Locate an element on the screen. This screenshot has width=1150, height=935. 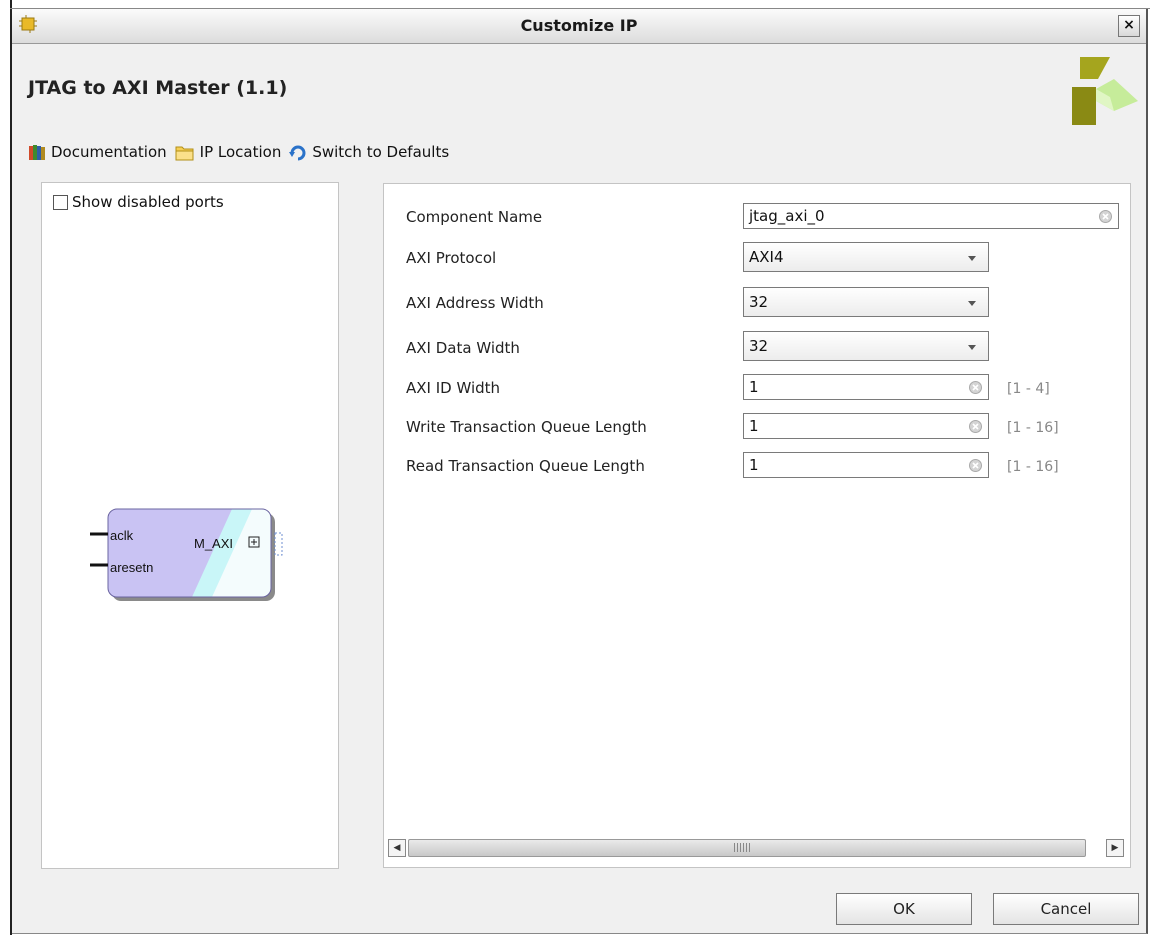
documentation-icon is located at coordinates (37, 152).